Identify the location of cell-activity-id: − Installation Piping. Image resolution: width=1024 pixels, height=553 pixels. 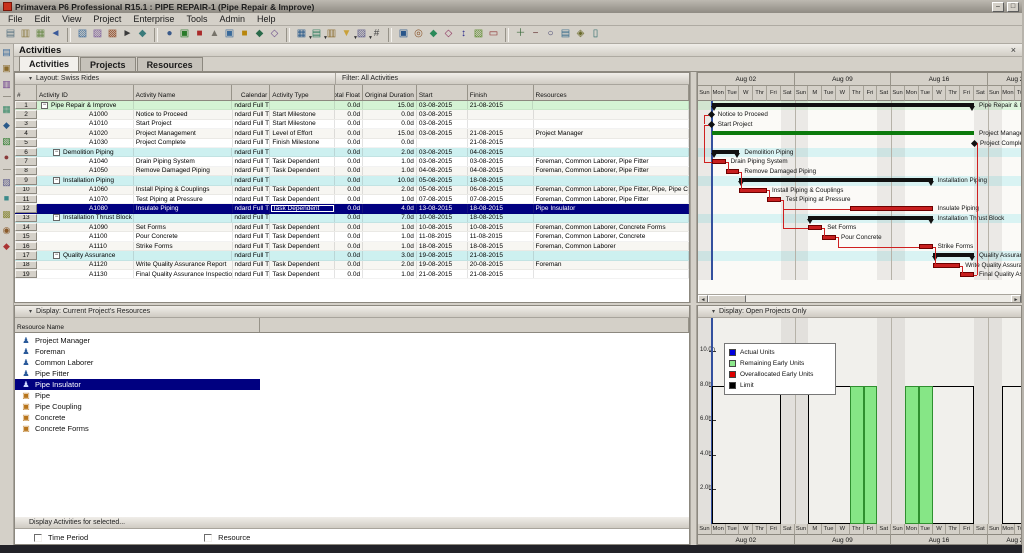
(85, 180).